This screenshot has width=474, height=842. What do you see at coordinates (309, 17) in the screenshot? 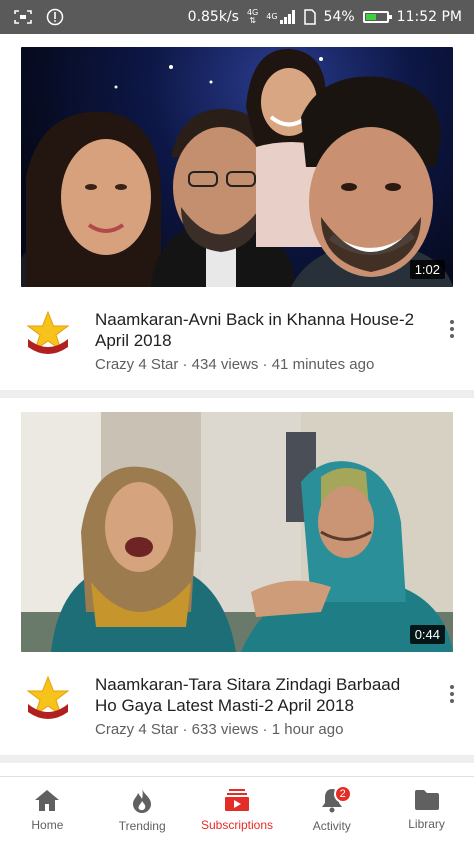
I see `sim-icon` at bounding box center [309, 17].